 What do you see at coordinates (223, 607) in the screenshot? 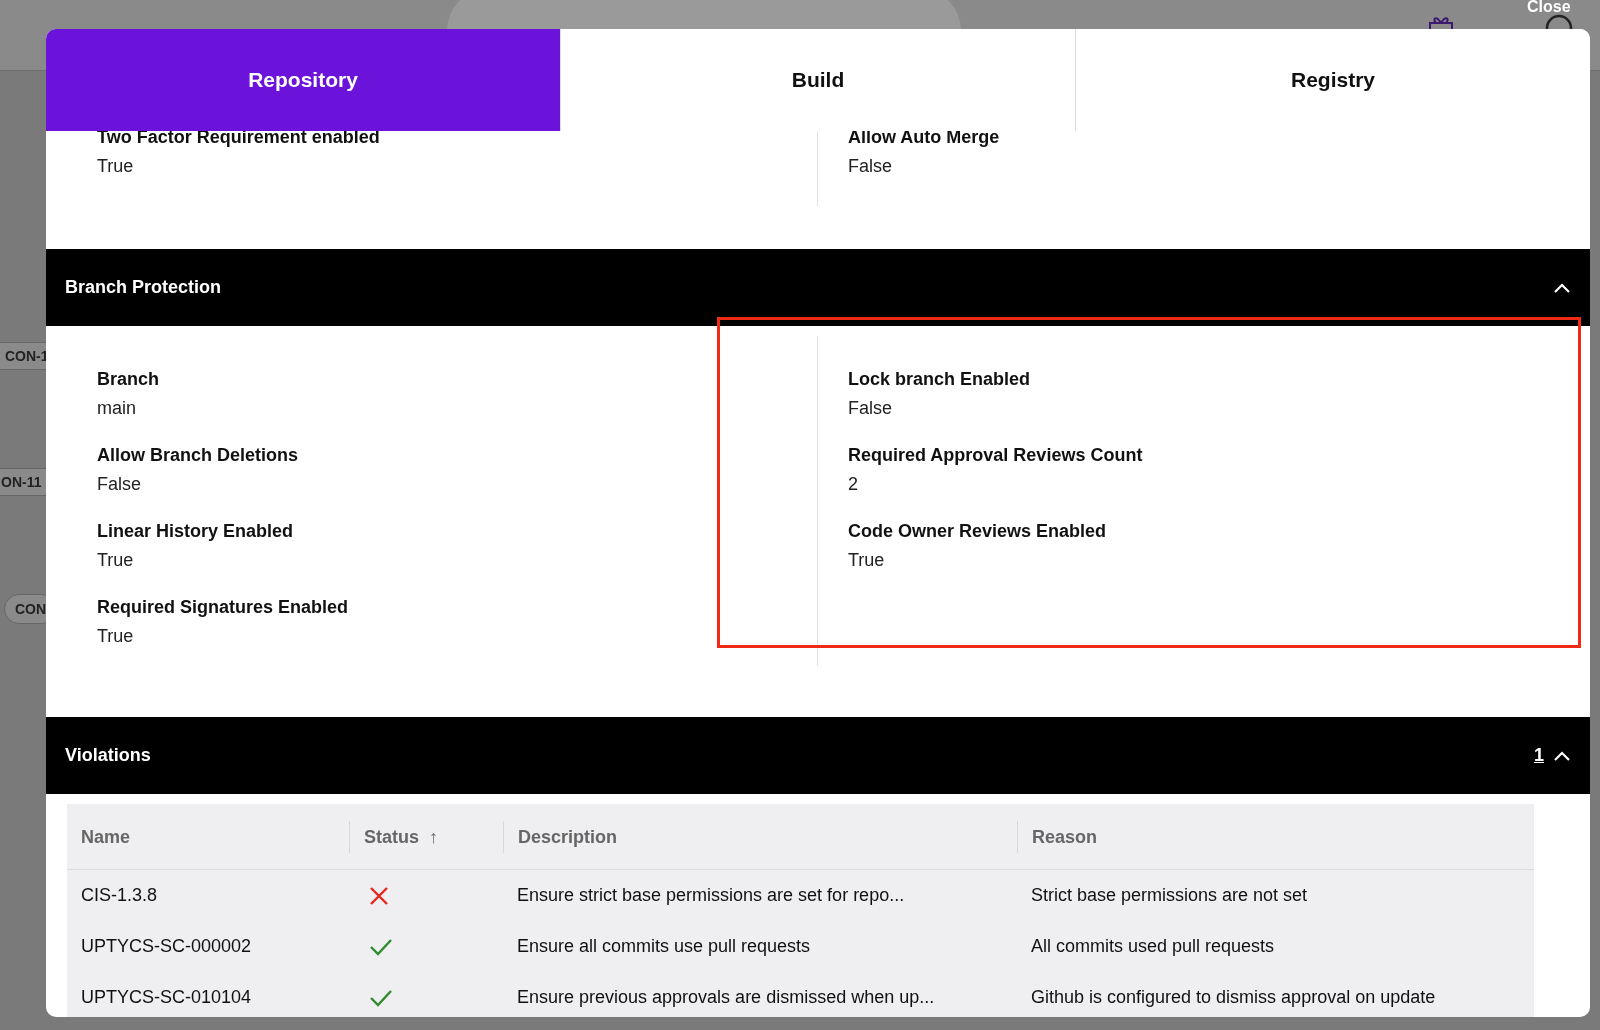
I see `field-label: Required Signatures Enabled` at bounding box center [223, 607].